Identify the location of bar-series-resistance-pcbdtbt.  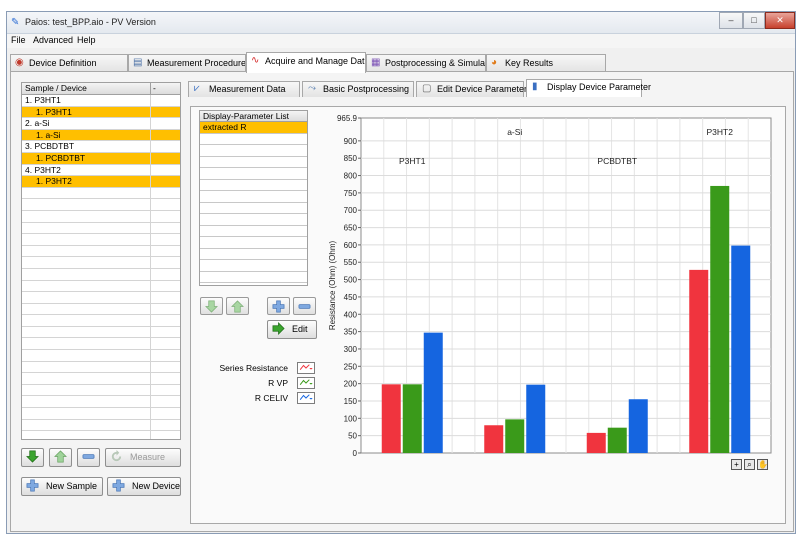
(596, 442).